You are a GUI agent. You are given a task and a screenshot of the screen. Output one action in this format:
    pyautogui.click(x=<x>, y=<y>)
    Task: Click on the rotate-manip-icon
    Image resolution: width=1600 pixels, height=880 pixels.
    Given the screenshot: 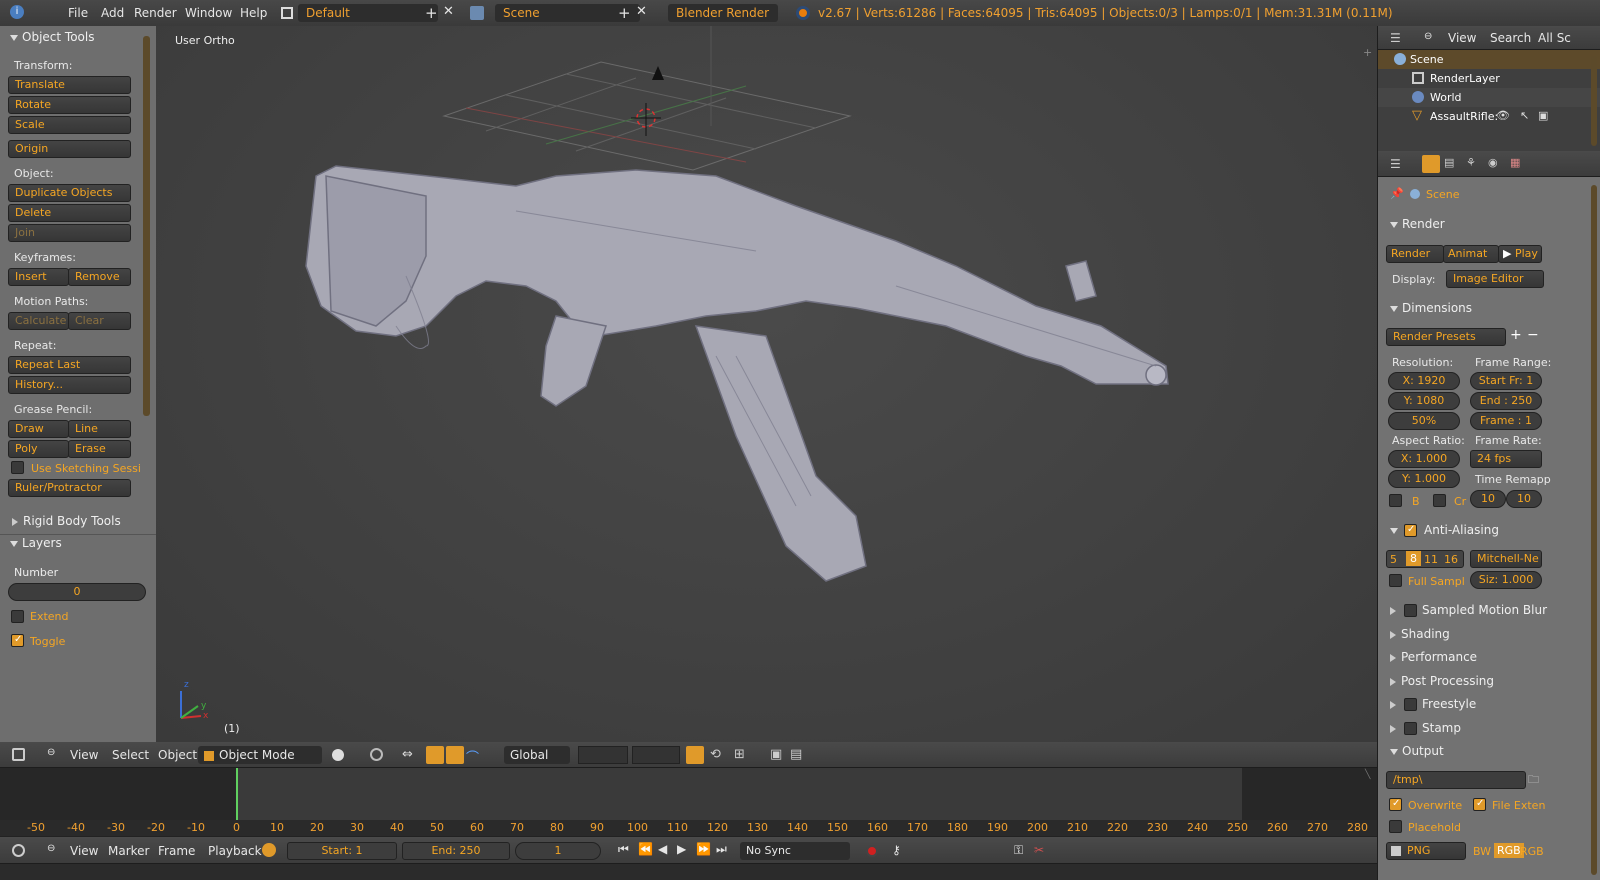 What is the action you would take?
    pyautogui.click(x=455, y=755)
    